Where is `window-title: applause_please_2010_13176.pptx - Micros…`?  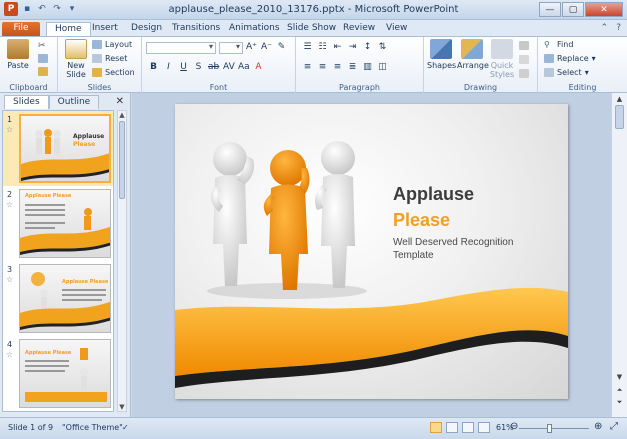 window-title: applause_please_2010_13176.pptx - Micros… is located at coordinates (313, 9).